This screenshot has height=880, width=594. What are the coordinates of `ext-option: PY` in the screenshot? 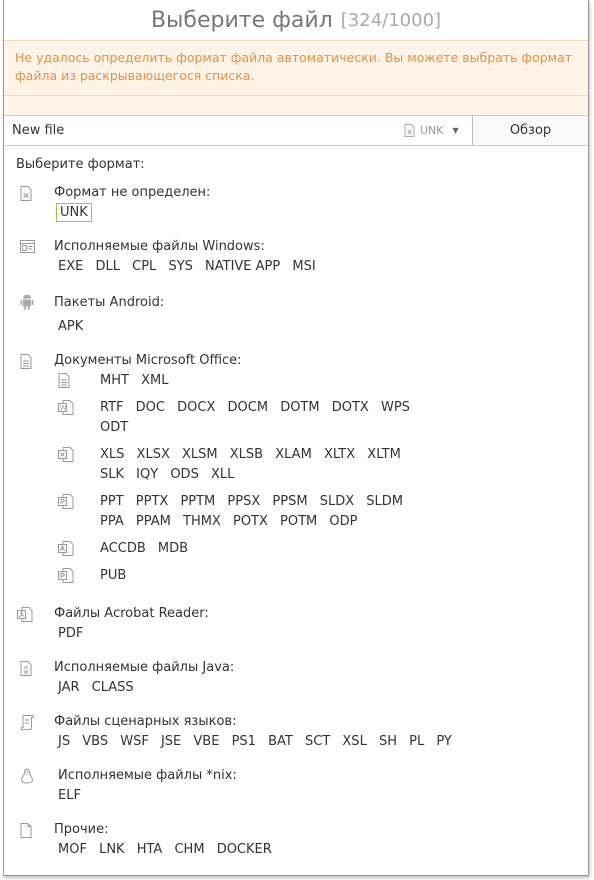 It's located at (444, 741).